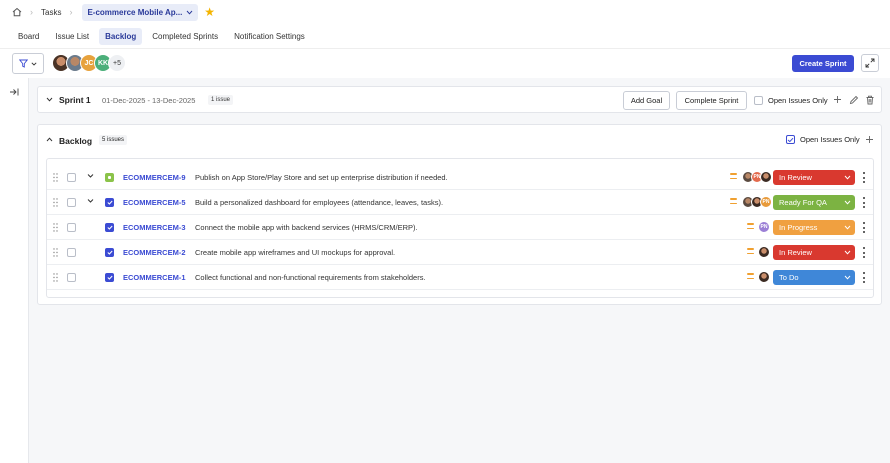 This screenshot has width=890, height=463. I want to click on issue-key: ECOMMERCEM-3, so click(154, 227).